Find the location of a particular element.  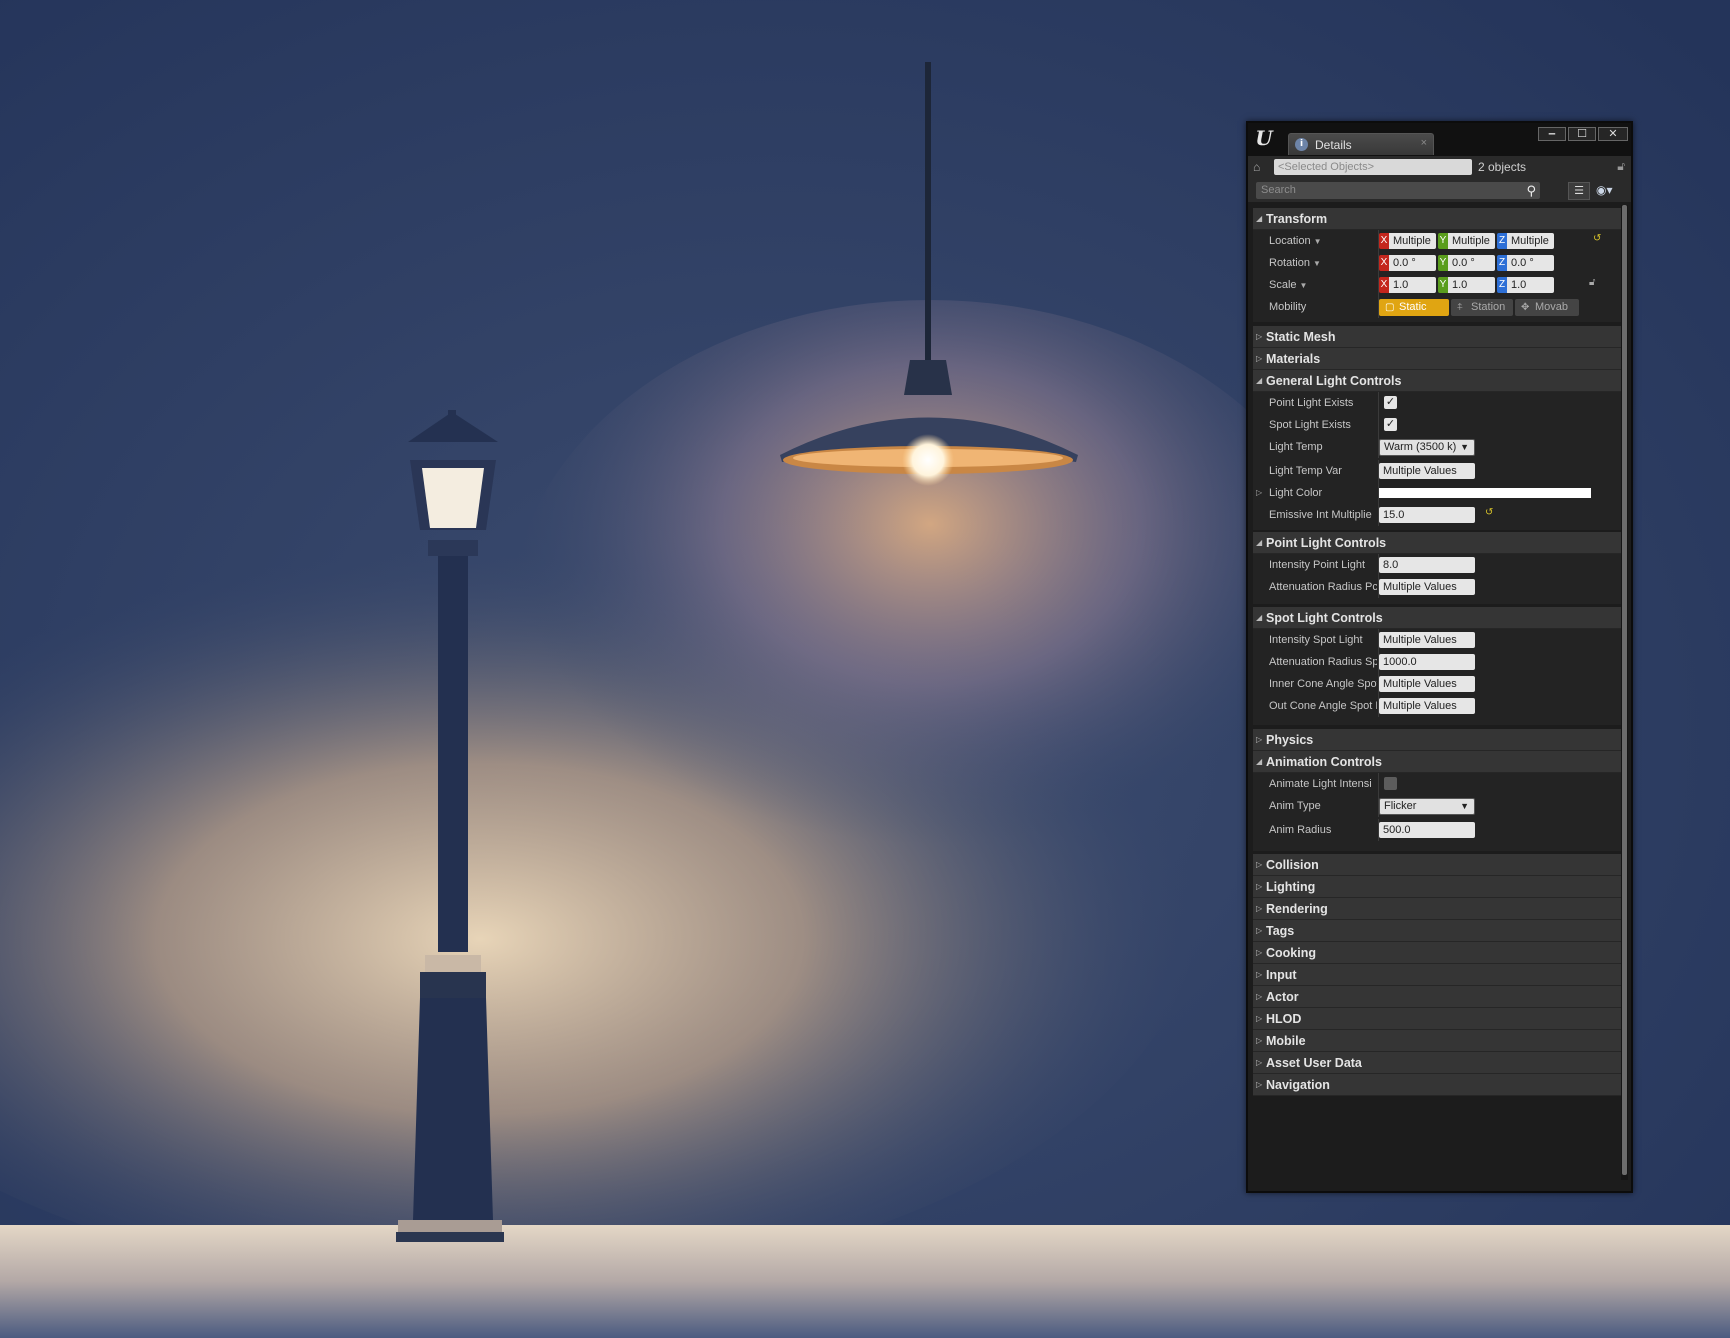

section-navigation: ▷ Navigation is located at coordinates (1437, 1085).